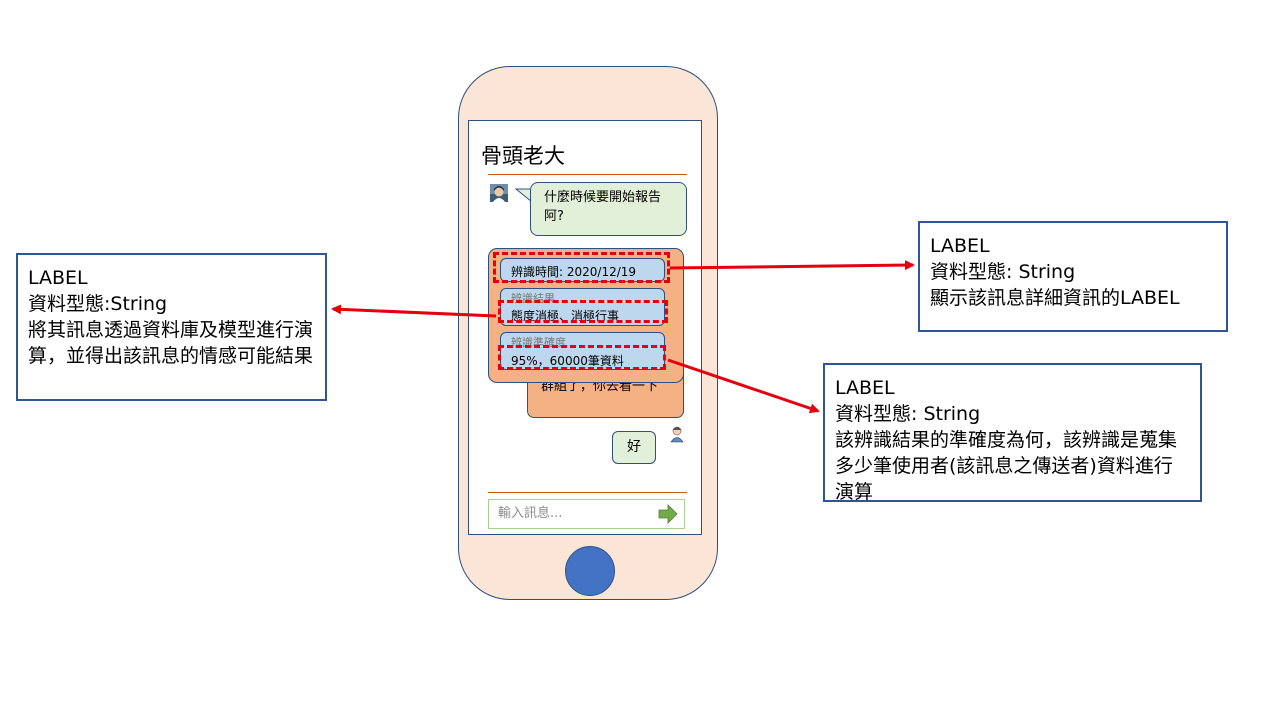 The height and width of the screenshot is (720, 1280). I want to click on arrow-to-left-callout, so click(414, 311).